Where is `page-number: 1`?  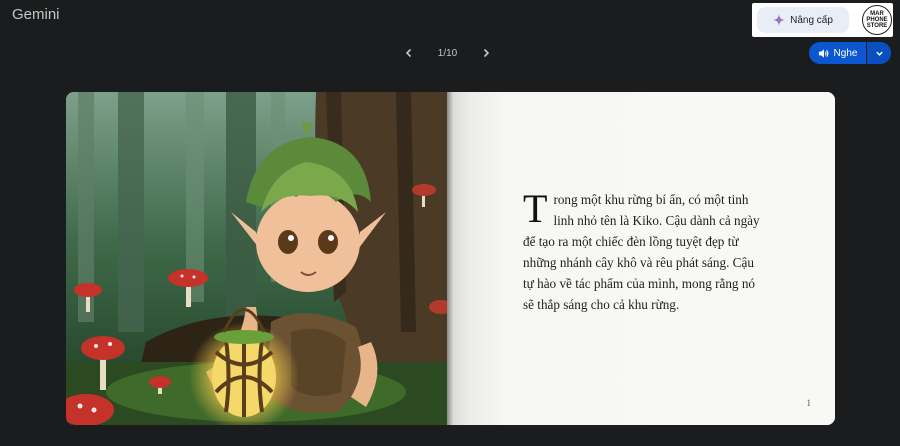 page-number: 1 is located at coordinates (809, 403).